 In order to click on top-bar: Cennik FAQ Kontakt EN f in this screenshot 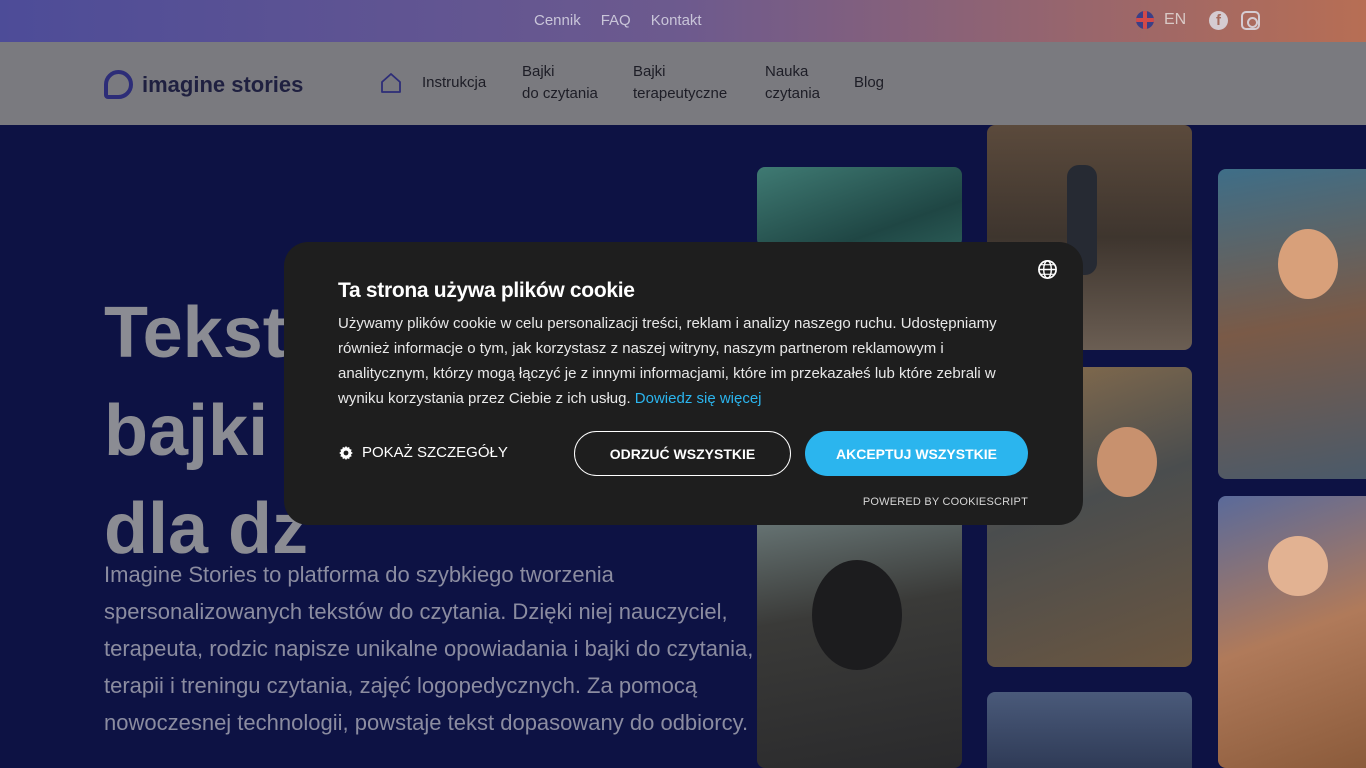, I will do `click(683, 21)`.